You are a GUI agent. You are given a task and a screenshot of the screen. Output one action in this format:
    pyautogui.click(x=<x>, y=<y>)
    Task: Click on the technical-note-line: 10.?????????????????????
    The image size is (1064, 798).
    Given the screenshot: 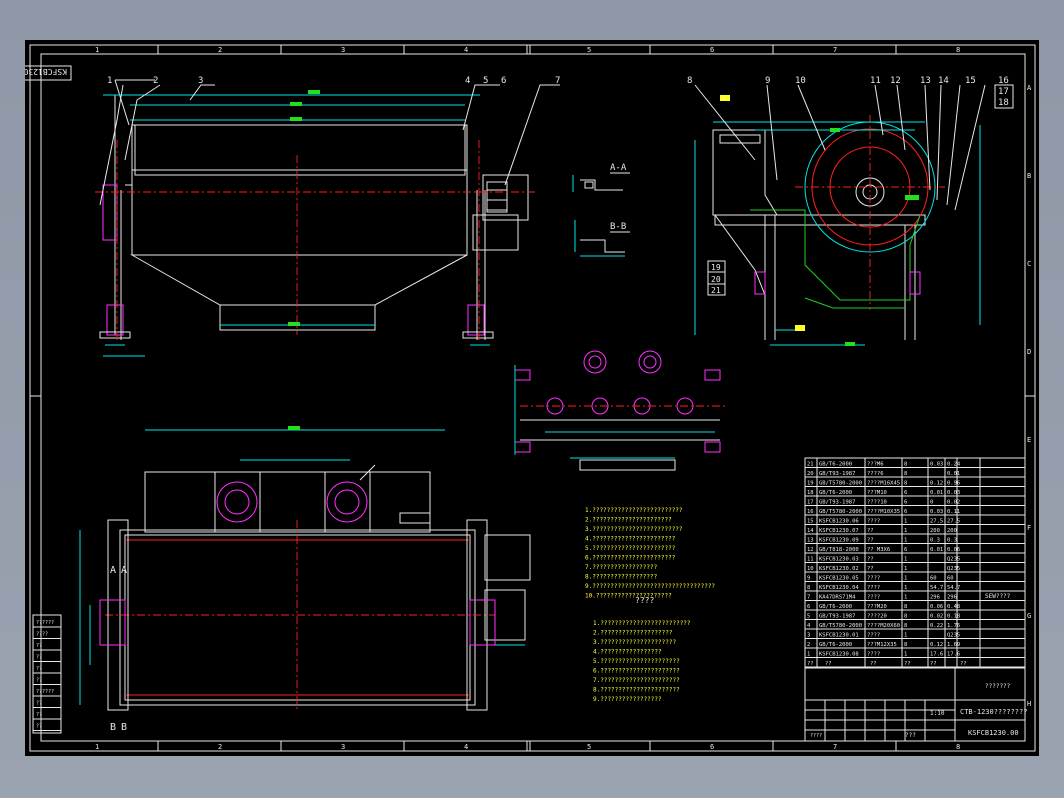 What is the action you would take?
    pyautogui.click(x=628, y=596)
    